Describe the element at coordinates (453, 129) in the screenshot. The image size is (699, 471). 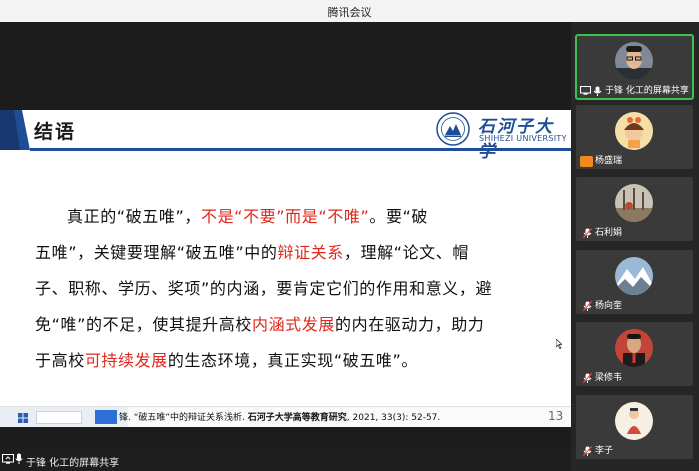
I see `university-seal-icon` at that location.